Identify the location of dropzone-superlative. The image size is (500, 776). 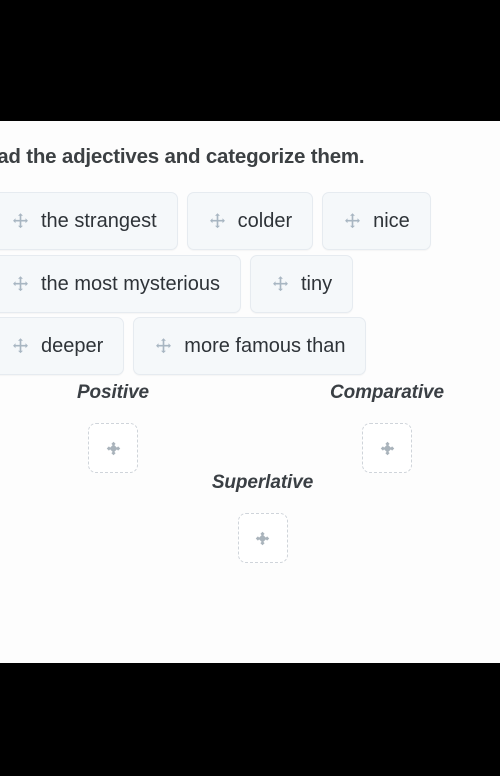
(262, 538).